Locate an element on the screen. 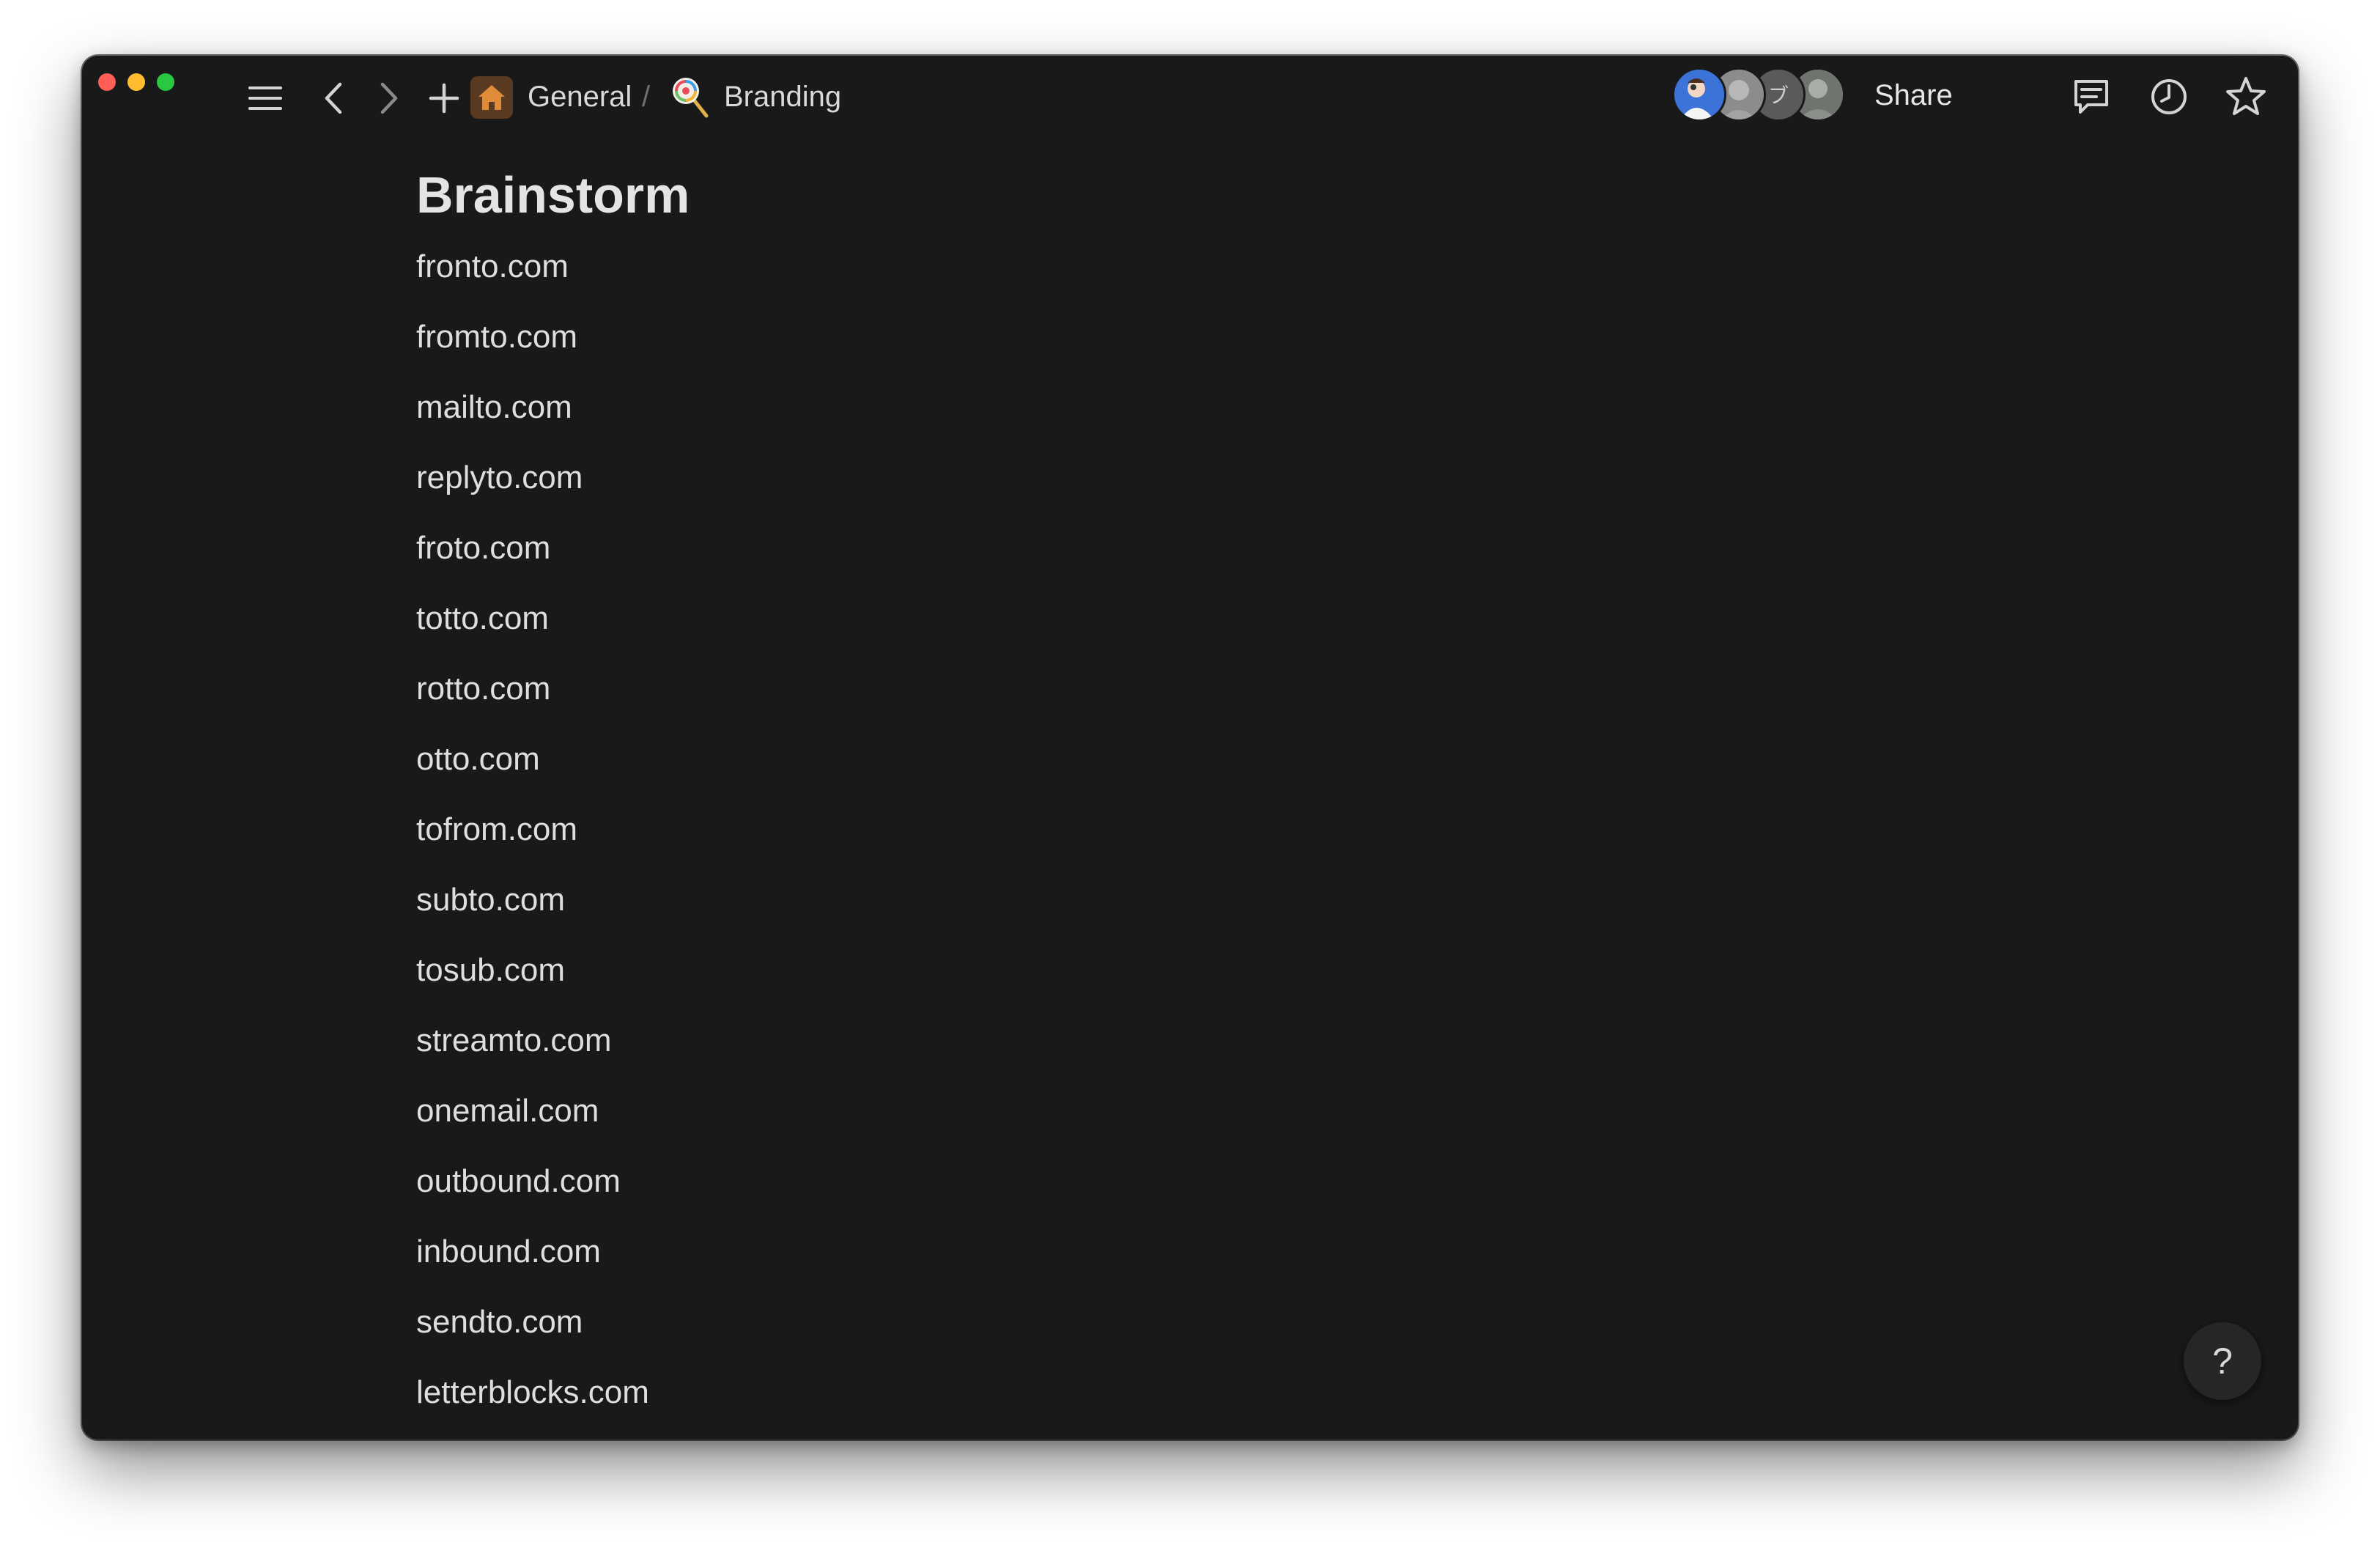  history-button is located at coordinates (2169, 97).